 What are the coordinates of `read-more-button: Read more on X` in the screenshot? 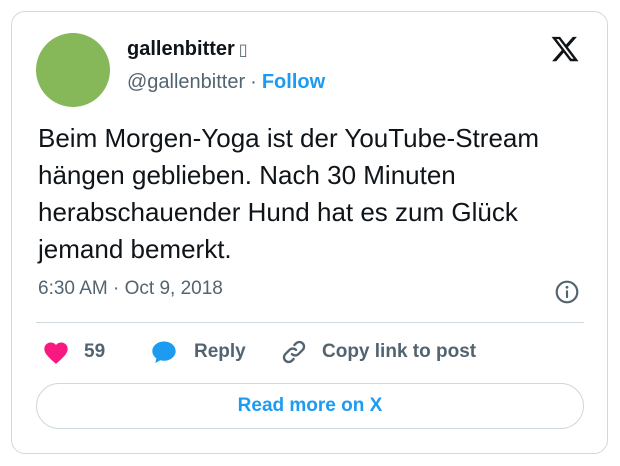 It's located at (310, 406).